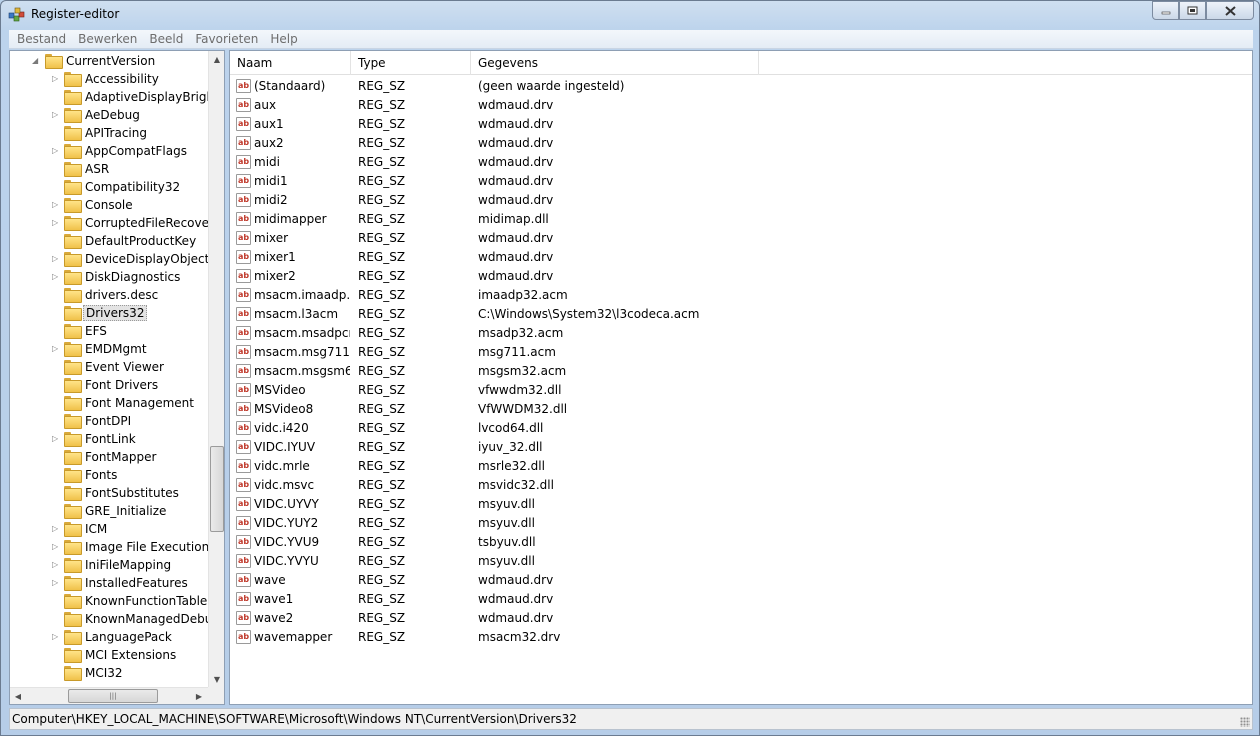 The height and width of the screenshot is (736, 1260). What do you see at coordinates (411, 63) in the screenshot?
I see `column-header-type: Type` at bounding box center [411, 63].